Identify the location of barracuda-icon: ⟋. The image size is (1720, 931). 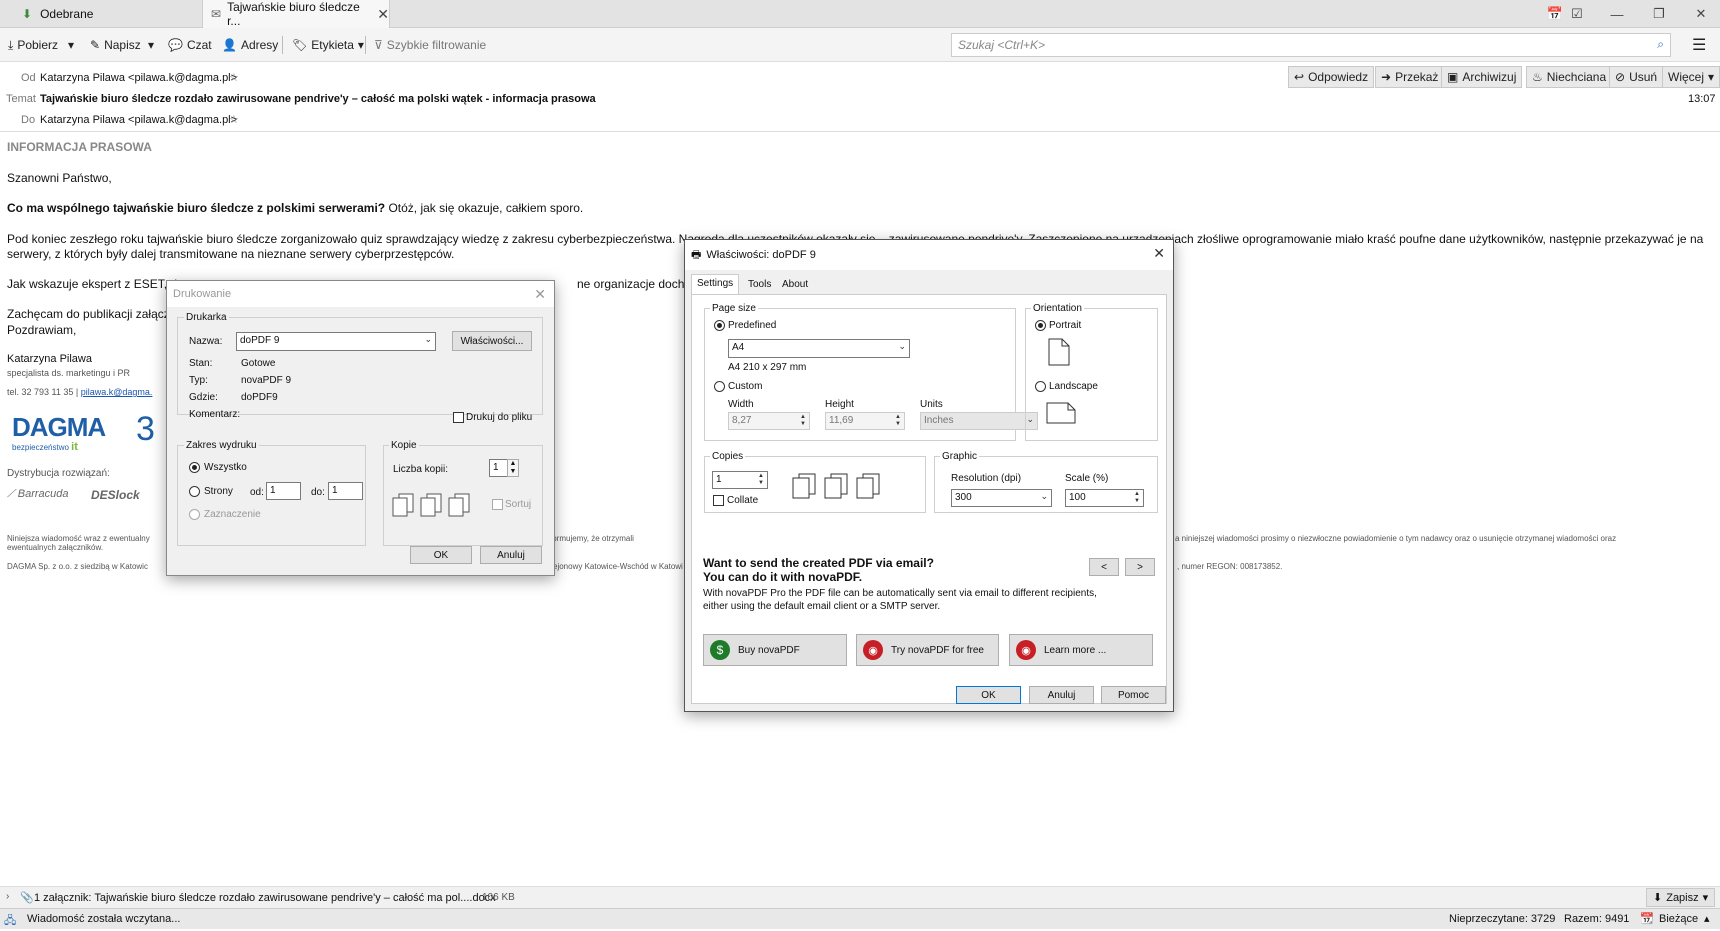
(11, 494).